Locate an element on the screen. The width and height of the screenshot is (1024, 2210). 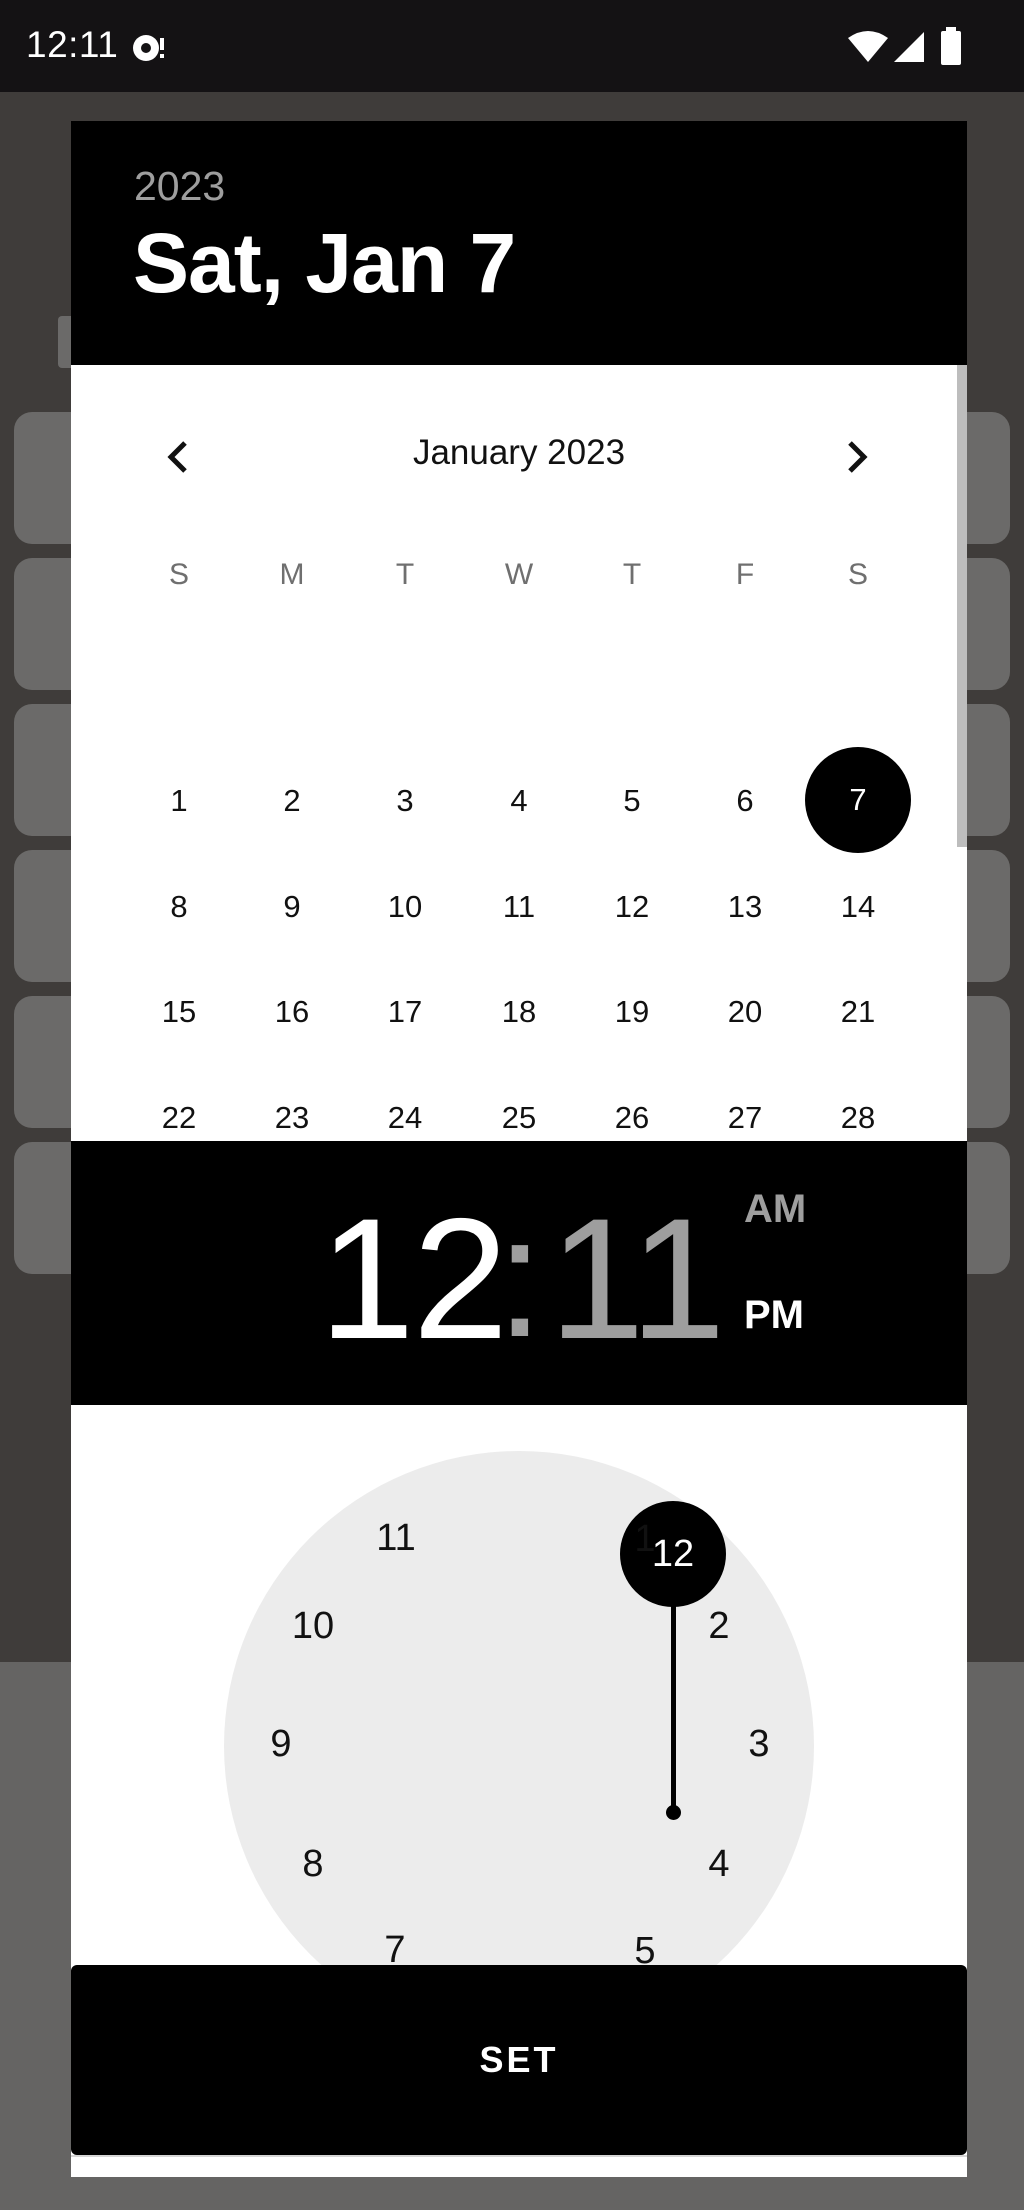
calendar-day: 21 is located at coordinates (858, 1012).